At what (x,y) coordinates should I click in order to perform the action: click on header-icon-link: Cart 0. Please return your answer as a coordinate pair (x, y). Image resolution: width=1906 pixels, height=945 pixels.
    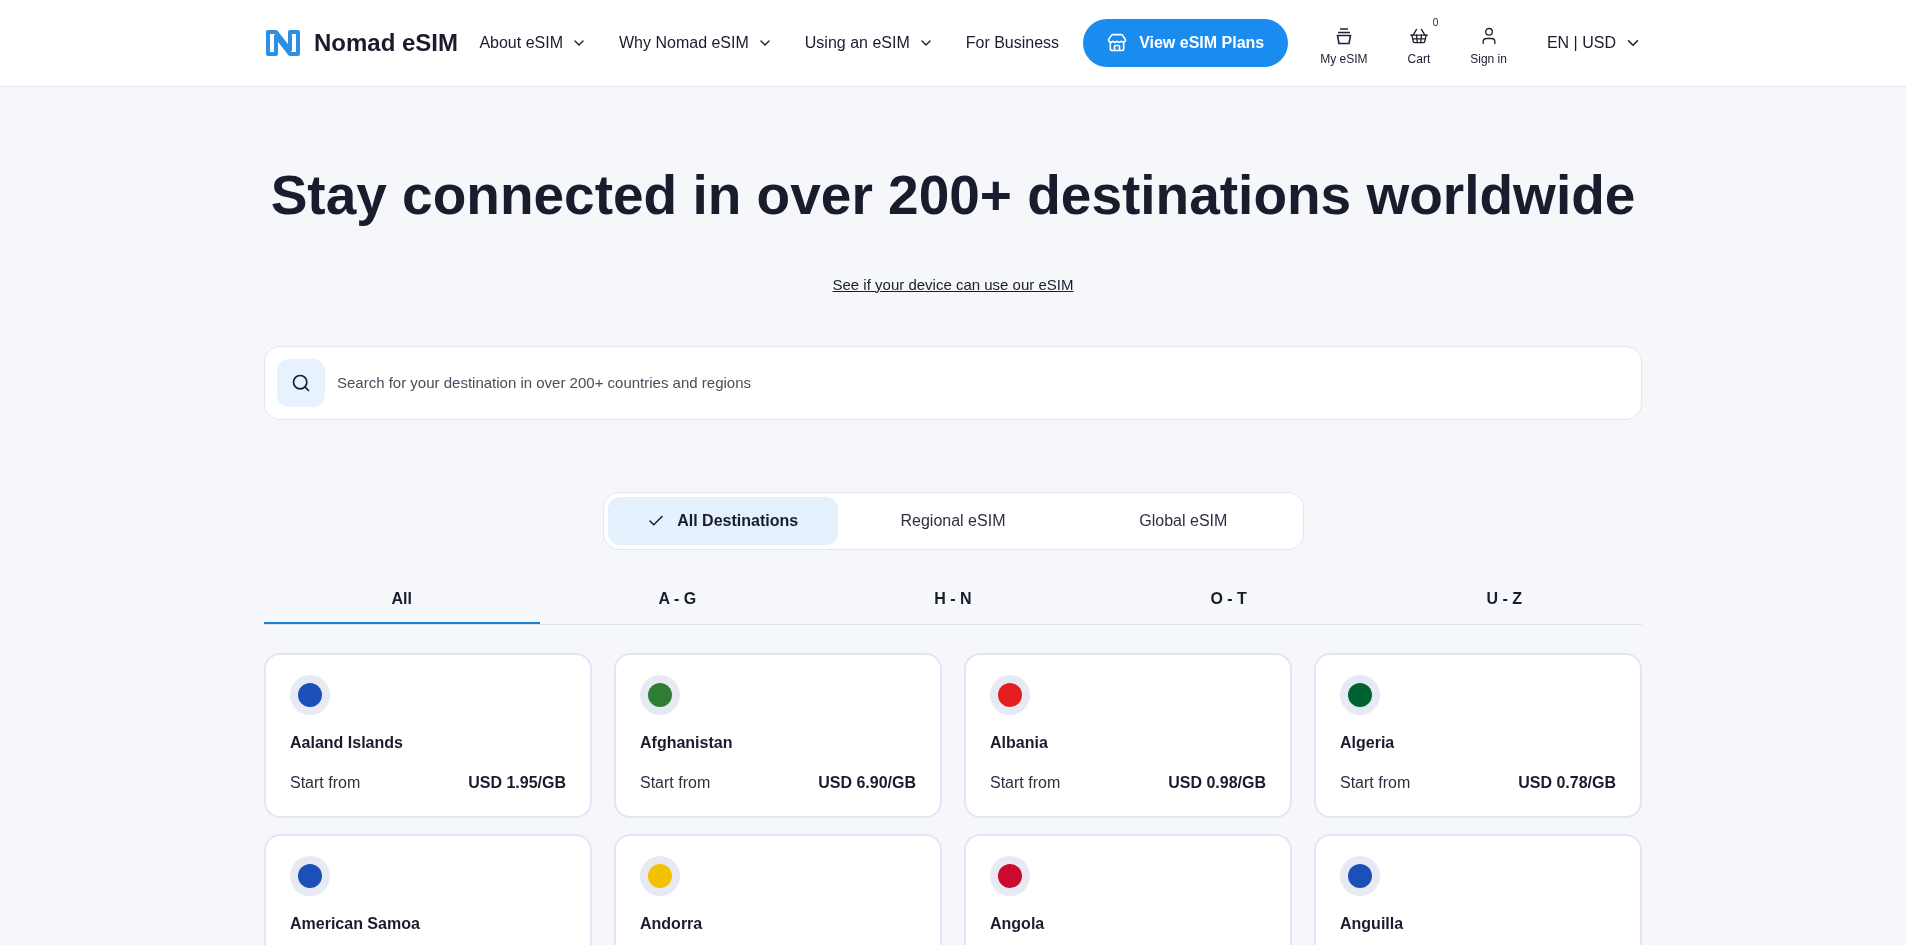
    Looking at the image, I should click on (1419, 43).